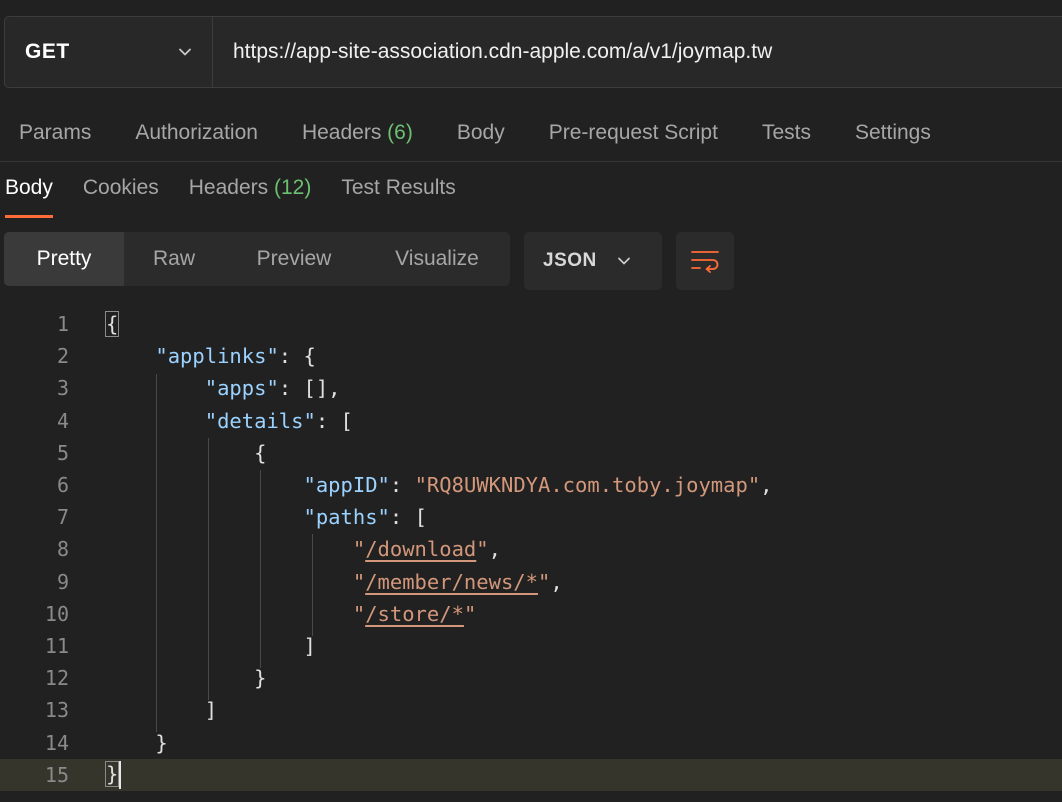  I want to click on json-key: "appID", so click(346, 485).